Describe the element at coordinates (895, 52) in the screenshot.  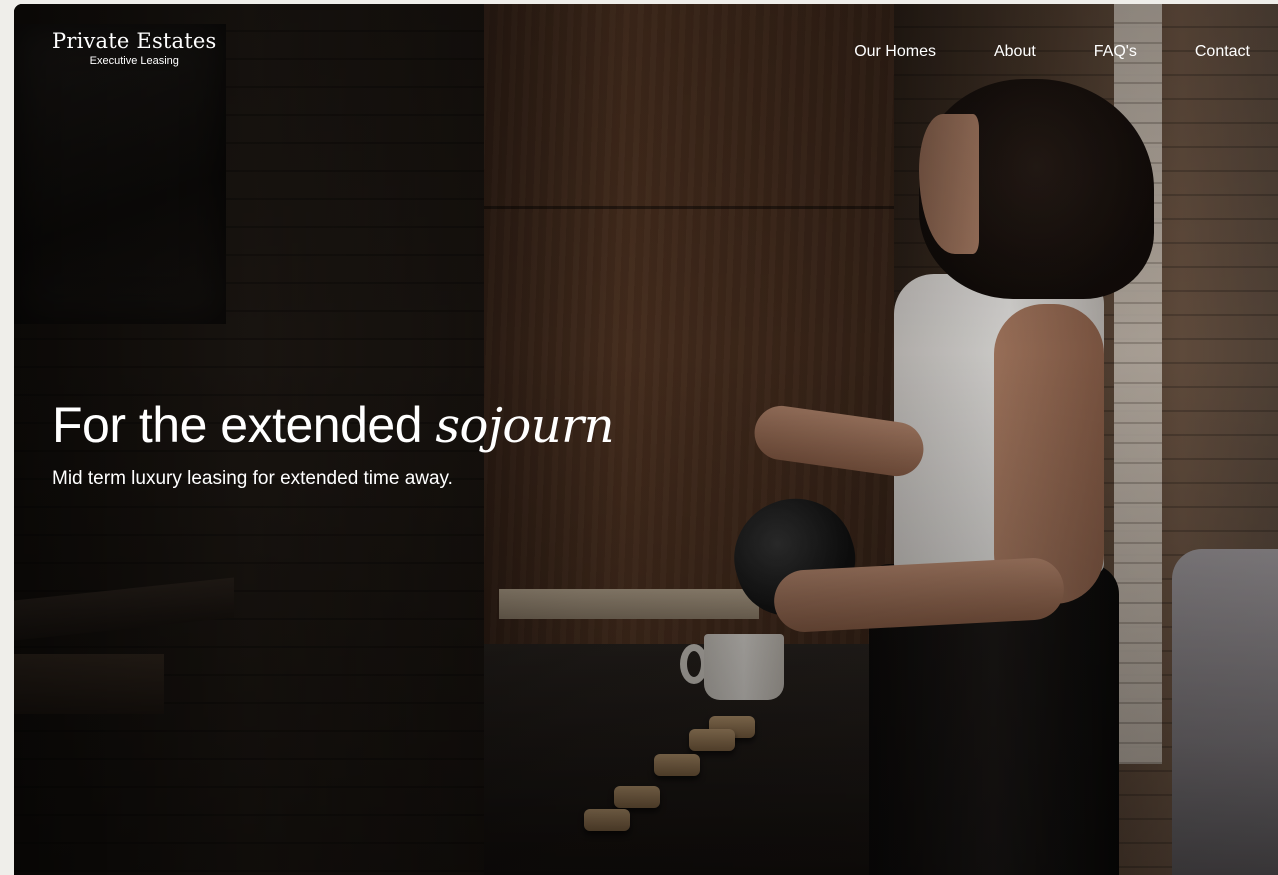
I see `nav-item-our-homes: Our Homes` at that location.